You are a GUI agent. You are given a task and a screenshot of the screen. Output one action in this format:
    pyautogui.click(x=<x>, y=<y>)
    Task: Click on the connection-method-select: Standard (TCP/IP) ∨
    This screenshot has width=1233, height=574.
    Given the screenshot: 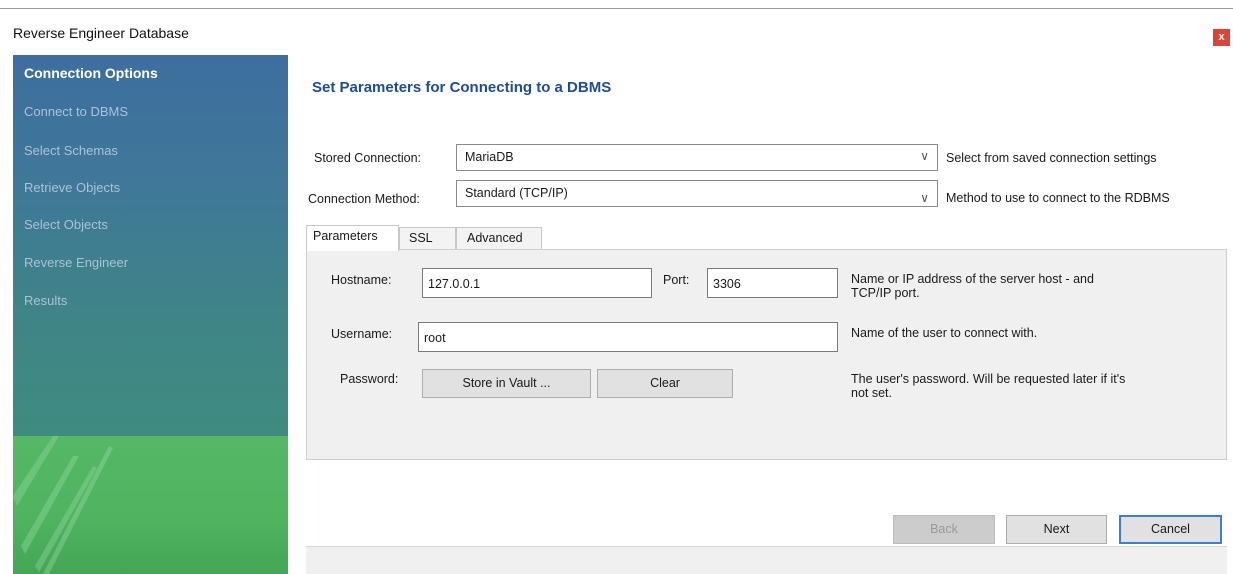 What is the action you would take?
    pyautogui.click(x=697, y=193)
    